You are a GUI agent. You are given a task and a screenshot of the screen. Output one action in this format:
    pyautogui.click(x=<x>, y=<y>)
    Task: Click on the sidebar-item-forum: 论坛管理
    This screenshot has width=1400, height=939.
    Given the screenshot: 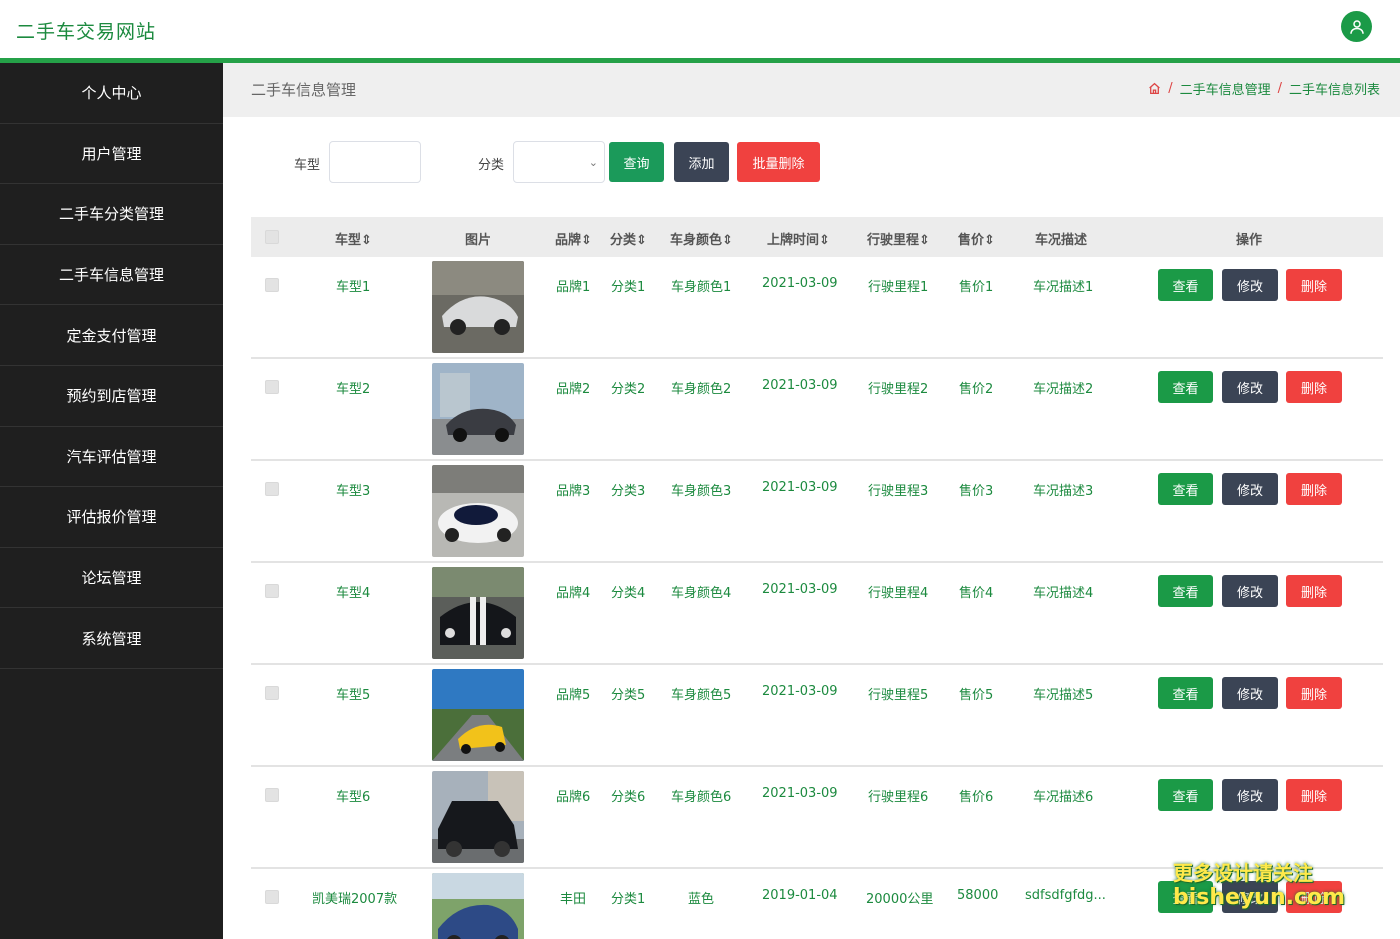 What is the action you would take?
    pyautogui.click(x=111, y=578)
    